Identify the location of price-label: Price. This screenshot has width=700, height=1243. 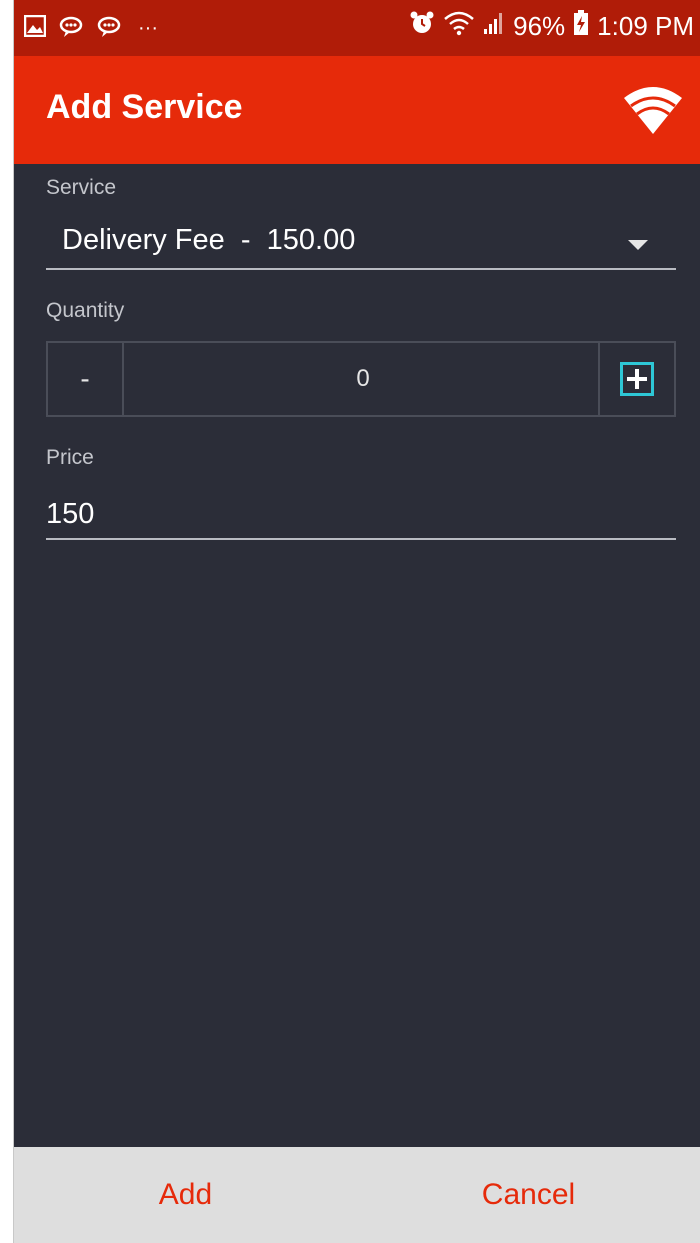
(70, 457).